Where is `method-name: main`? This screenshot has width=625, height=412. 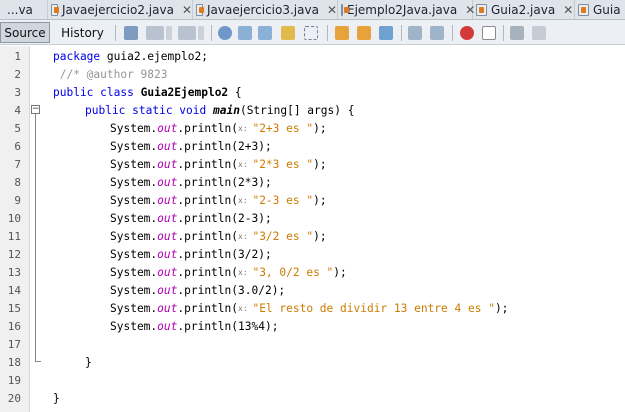
method-name: main is located at coordinates (226, 110).